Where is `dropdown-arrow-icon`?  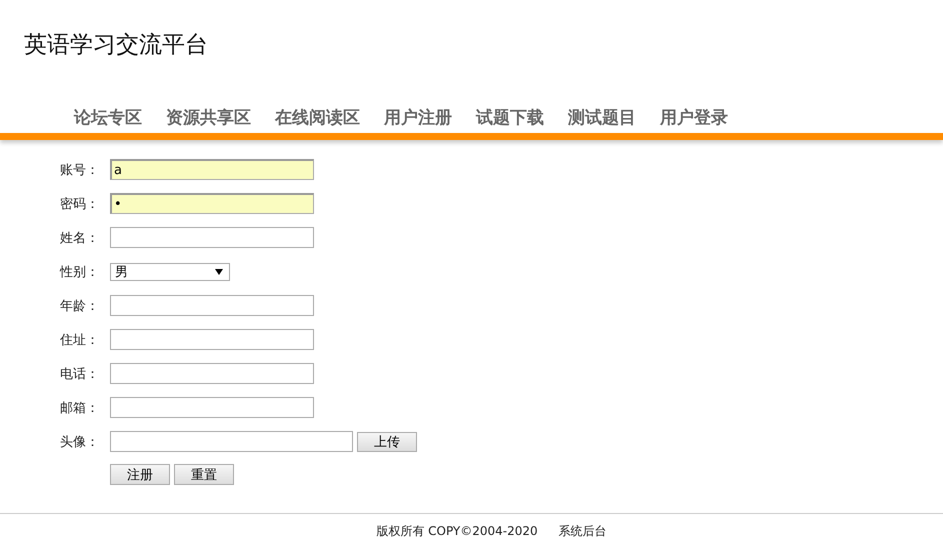 dropdown-arrow-icon is located at coordinates (219, 271).